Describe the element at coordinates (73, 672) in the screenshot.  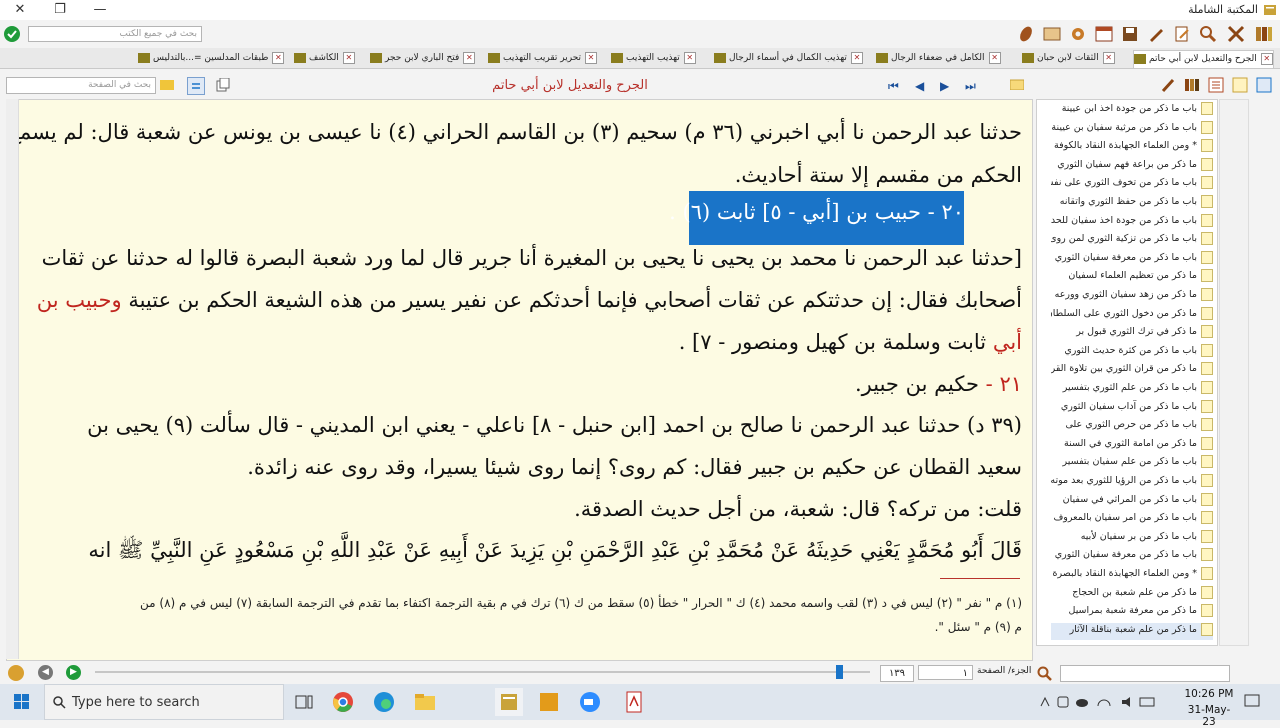
I see `forward-arrow-icon: ▶` at that location.